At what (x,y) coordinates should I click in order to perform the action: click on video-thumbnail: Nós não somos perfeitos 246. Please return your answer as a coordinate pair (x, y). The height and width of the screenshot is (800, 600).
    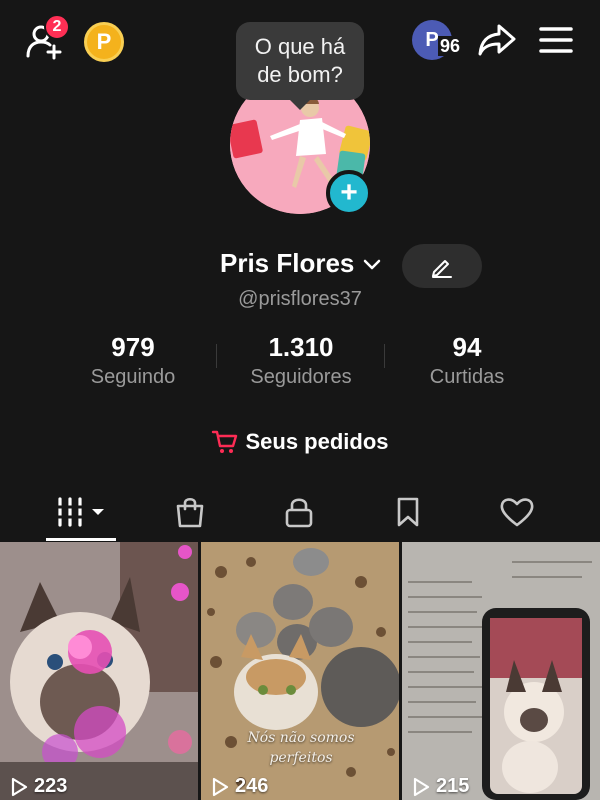
    Looking at the image, I should click on (300, 671).